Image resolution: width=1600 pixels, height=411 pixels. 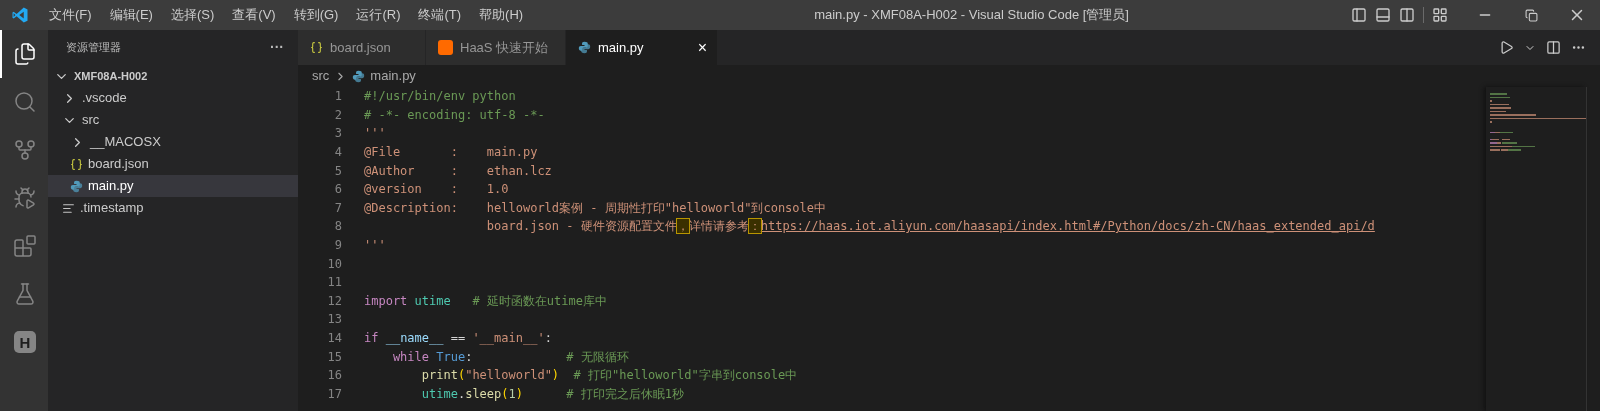 I want to click on panel-bottom-icon, so click(x=1383, y=15).